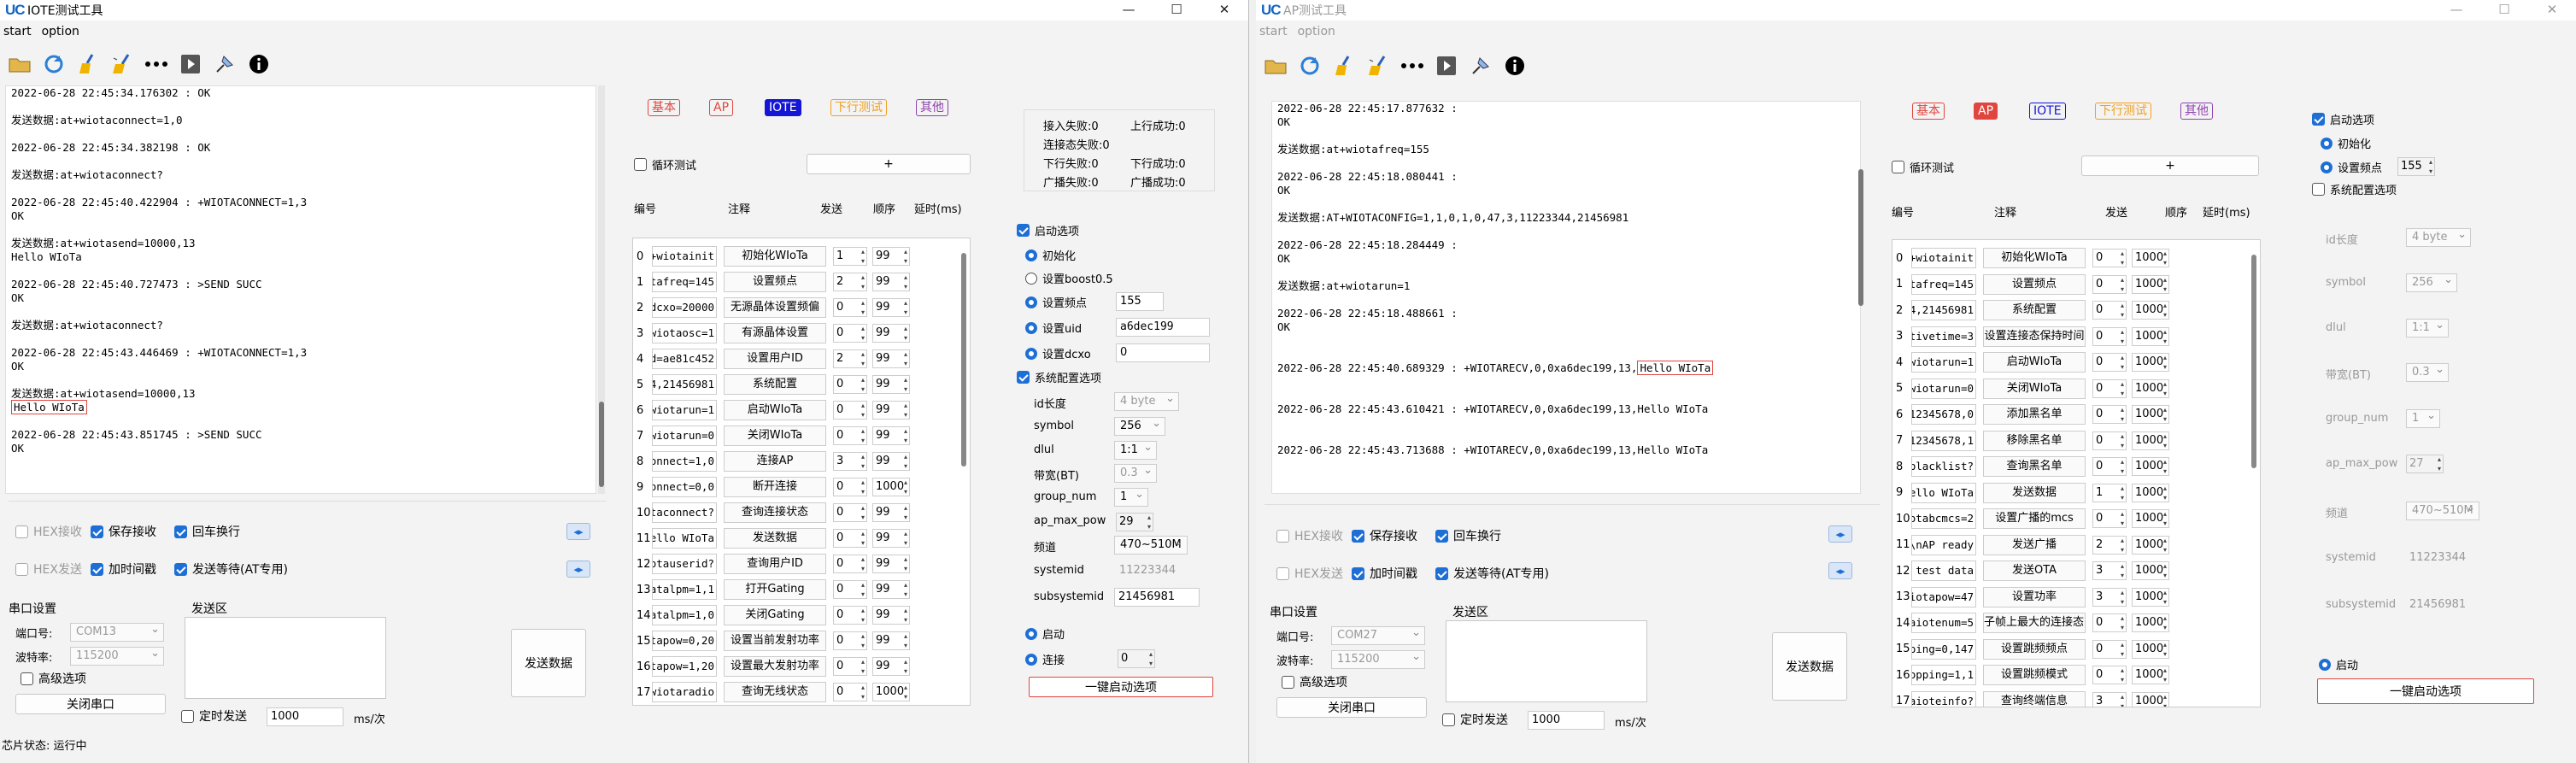 The height and width of the screenshot is (763, 2576). I want to click on port-select: COM27, so click(1378, 635).